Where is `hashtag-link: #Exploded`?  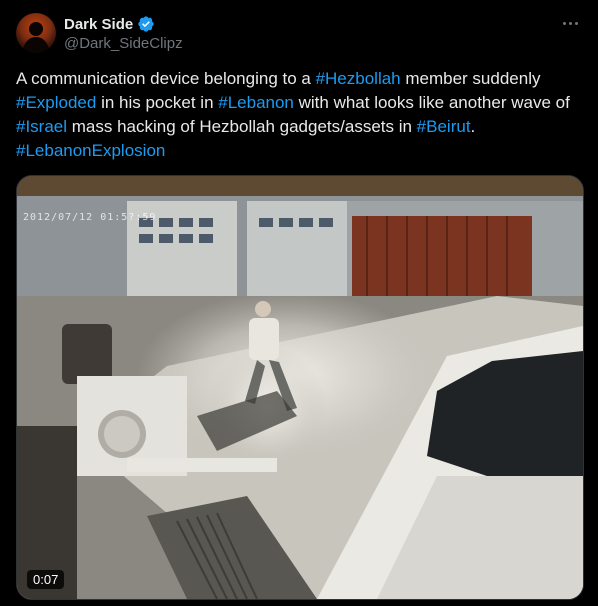
hashtag-link: #Exploded is located at coordinates (56, 102).